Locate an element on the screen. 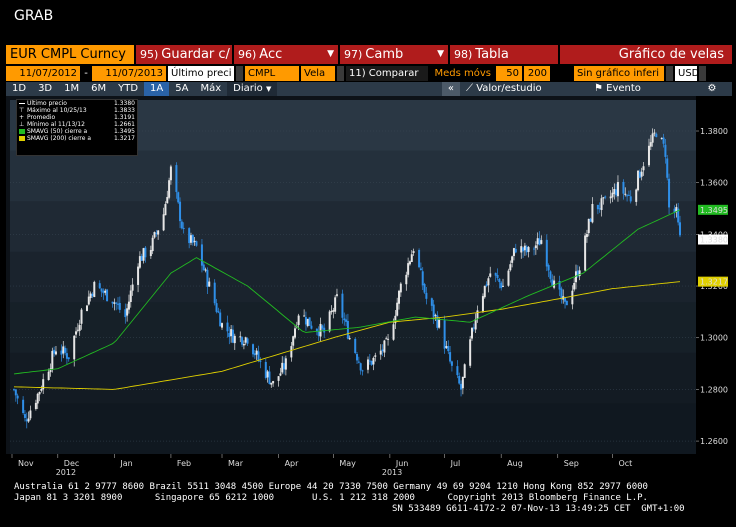 The height and width of the screenshot is (527, 736). currency-dropdown-icon is located at coordinates (702, 73).